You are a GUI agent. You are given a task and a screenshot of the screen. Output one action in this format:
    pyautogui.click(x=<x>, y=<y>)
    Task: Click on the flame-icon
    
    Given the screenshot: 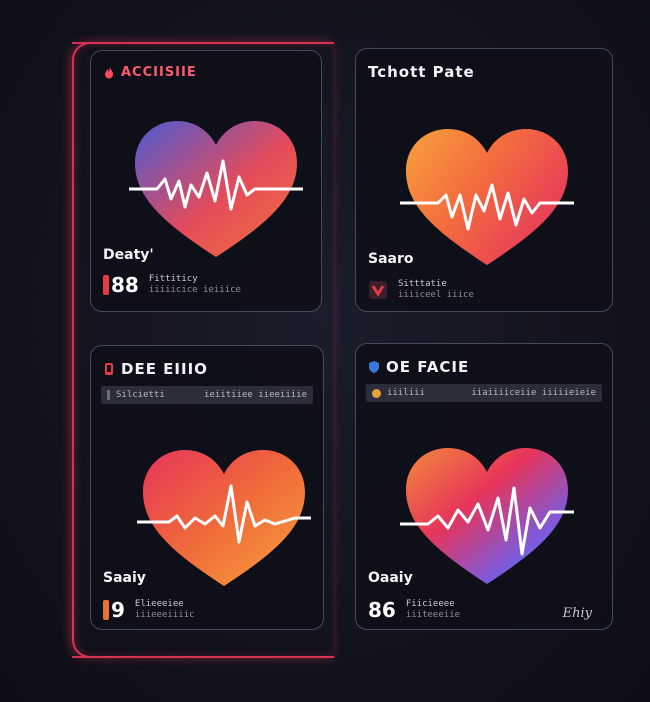 What is the action you would take?
    pyautogui.click(x=109, y=72)
    